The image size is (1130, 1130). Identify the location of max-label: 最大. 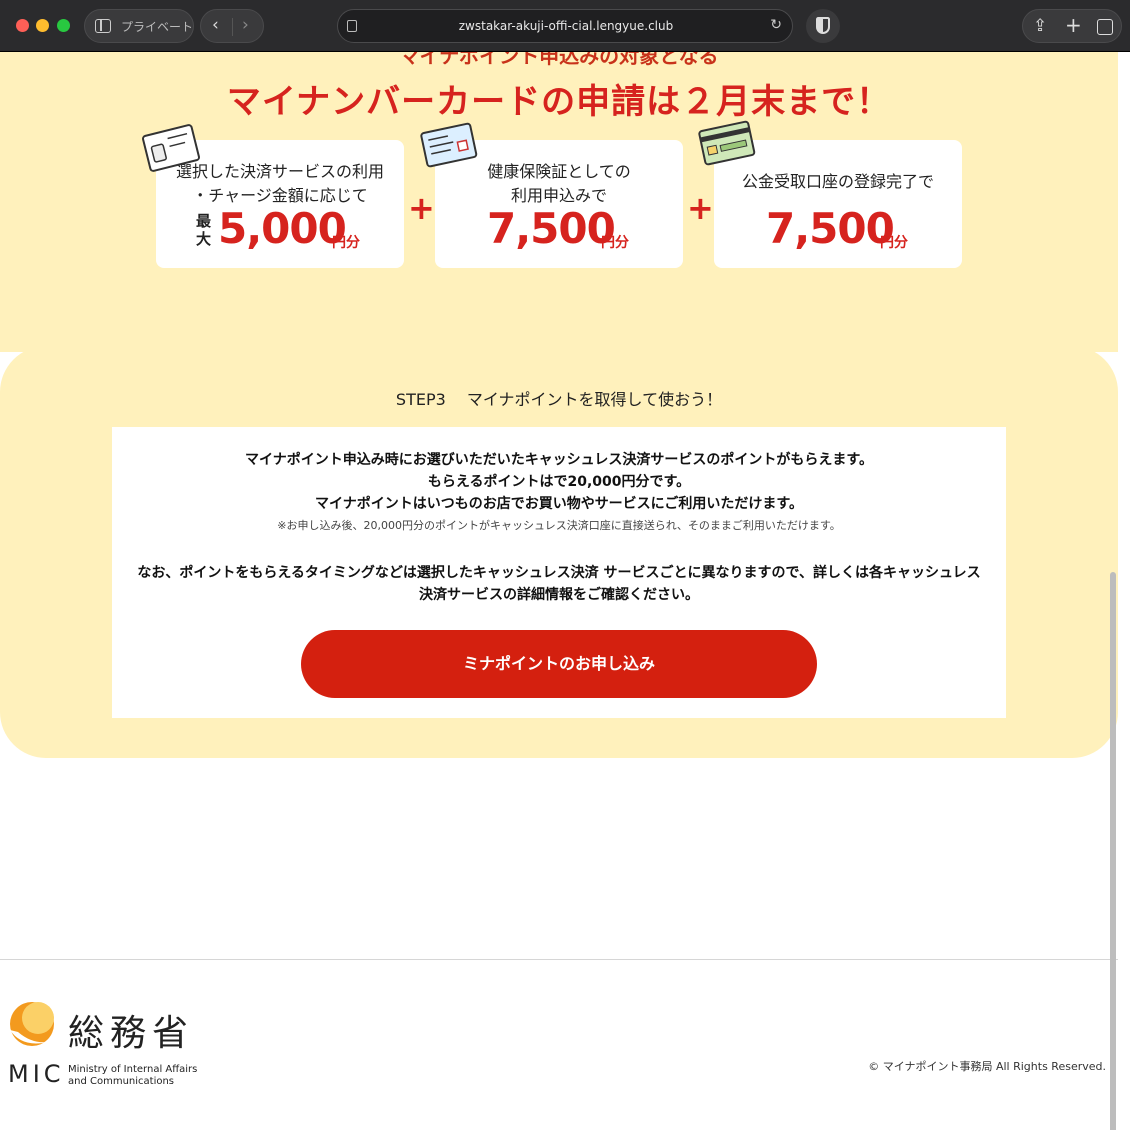
(204, 230).